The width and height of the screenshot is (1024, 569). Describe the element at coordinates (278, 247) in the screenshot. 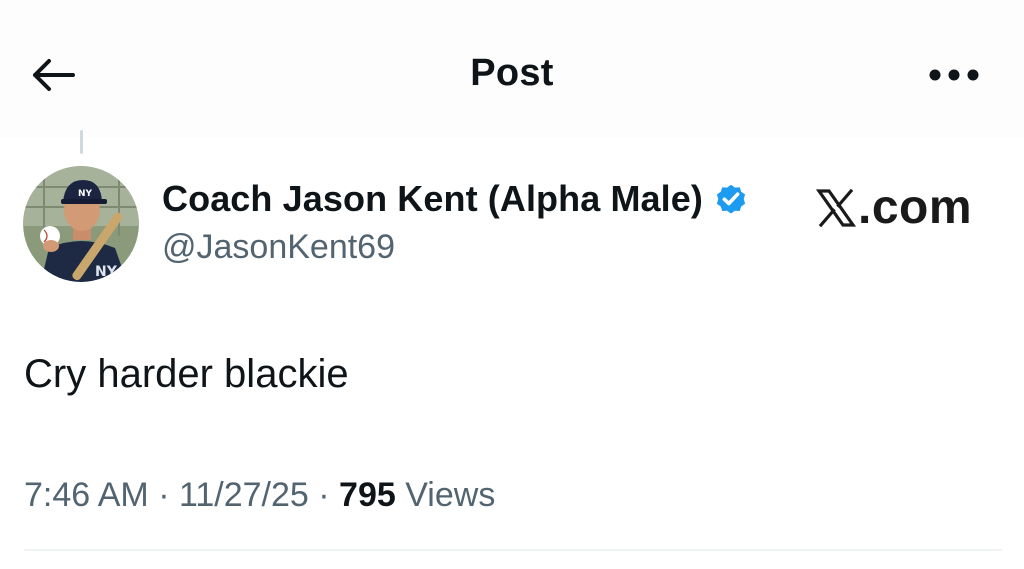

I see `user-handle: @JasonKent69` at that location.